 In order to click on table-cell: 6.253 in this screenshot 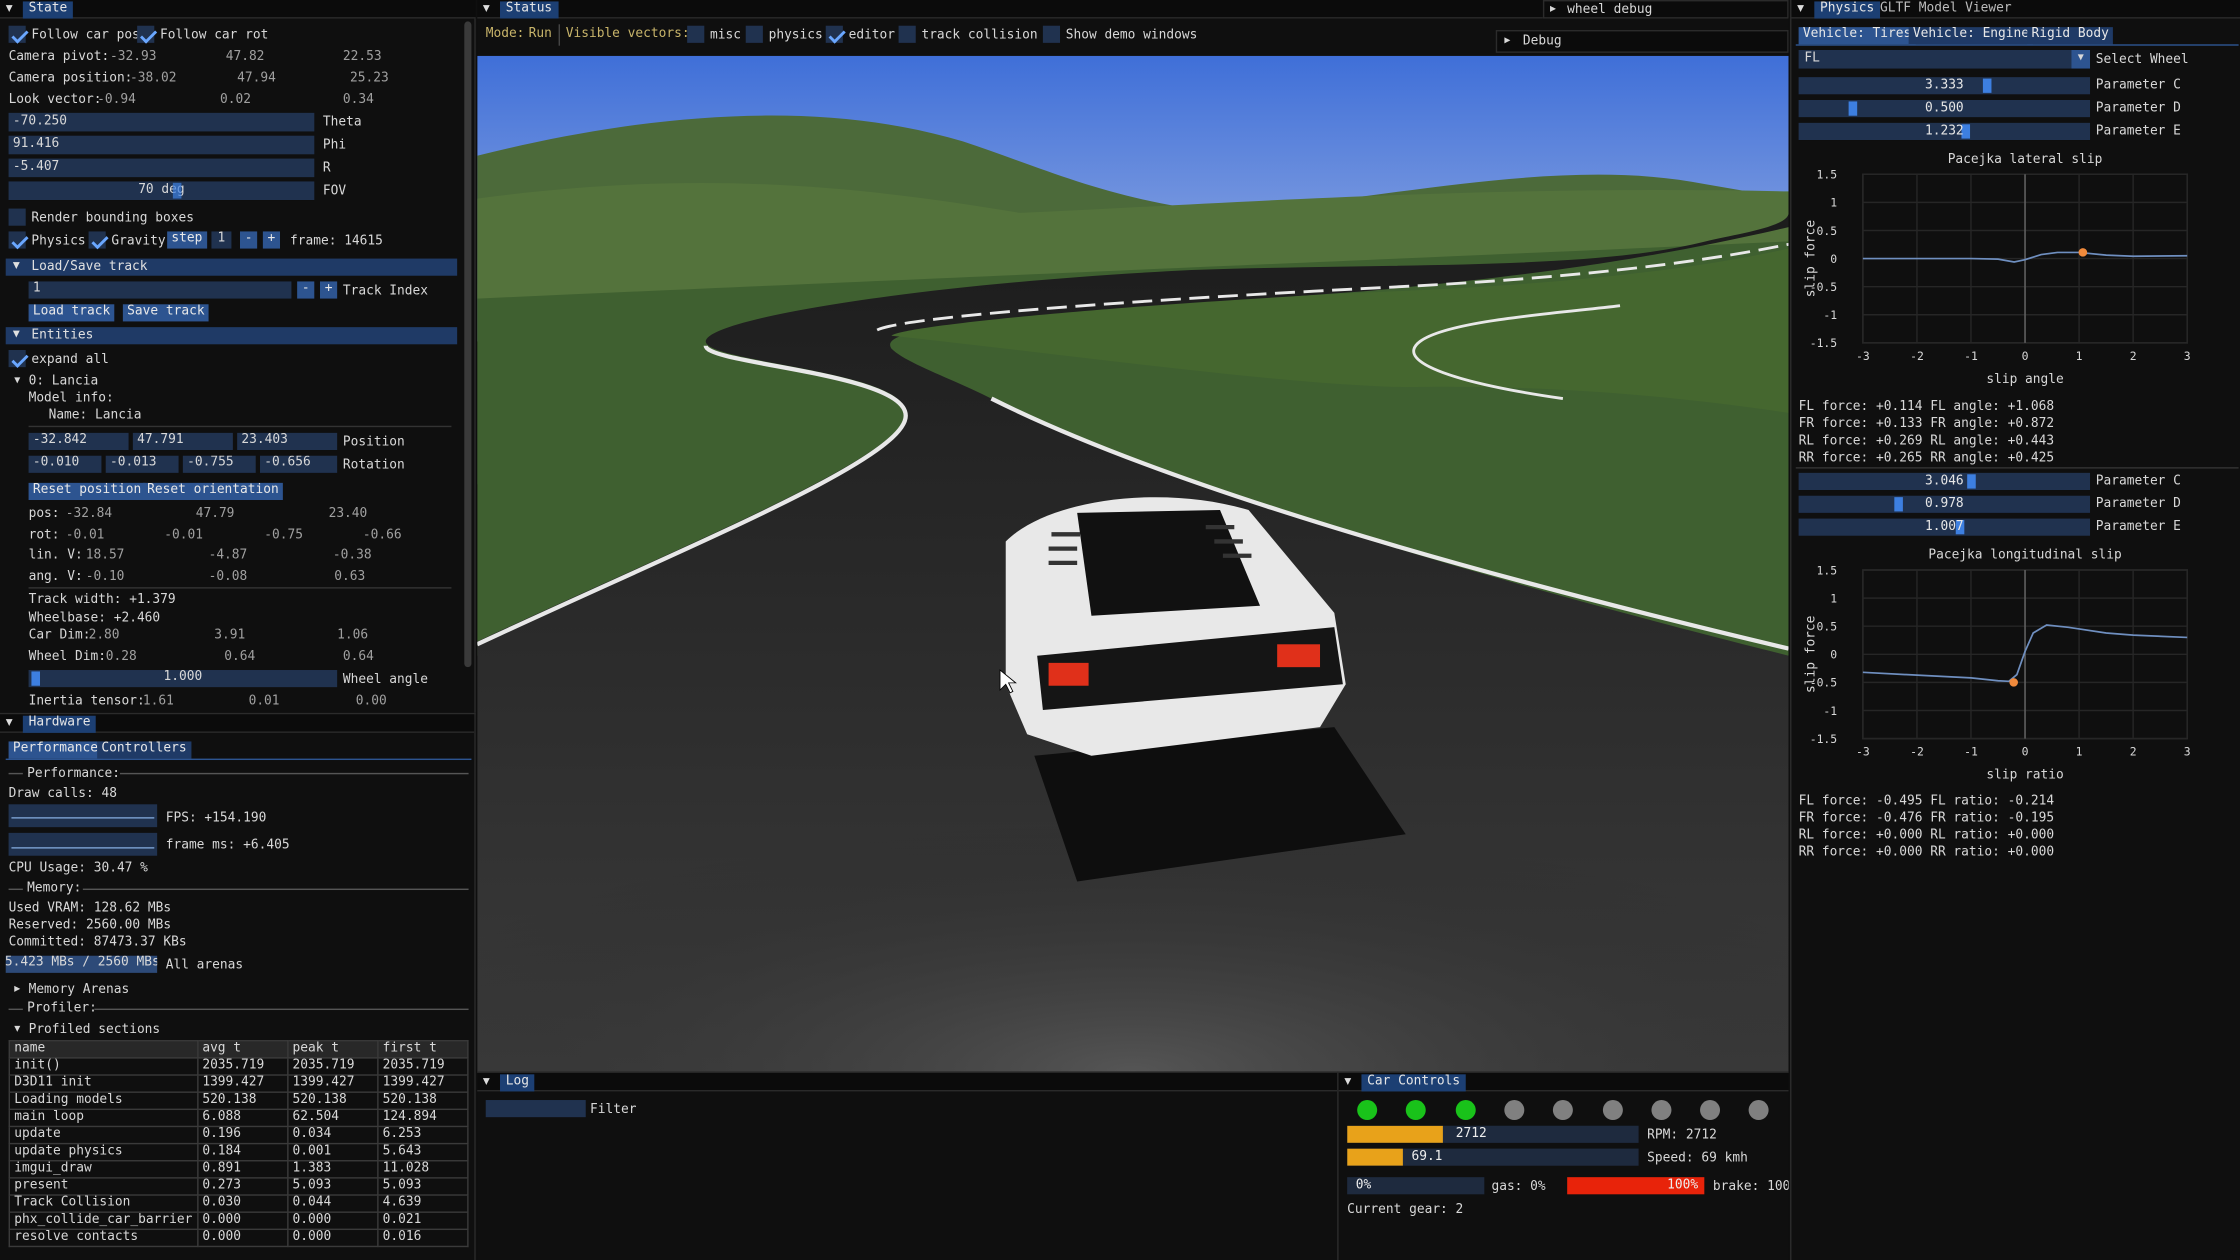, I will do `click(422, 1135)`.